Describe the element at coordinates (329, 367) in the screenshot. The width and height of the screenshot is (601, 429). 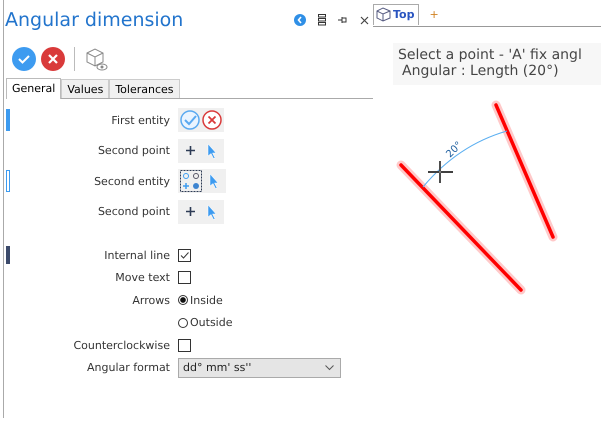
I see `caret-icon` at that location.